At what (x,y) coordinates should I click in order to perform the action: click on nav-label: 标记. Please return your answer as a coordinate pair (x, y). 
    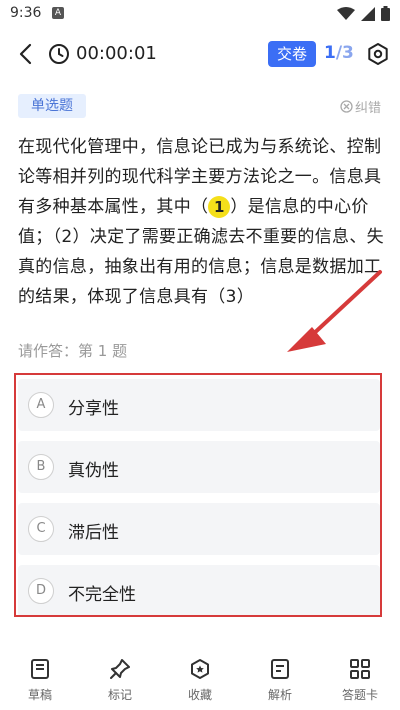
    Looking at the image, I should click on (119, 695).